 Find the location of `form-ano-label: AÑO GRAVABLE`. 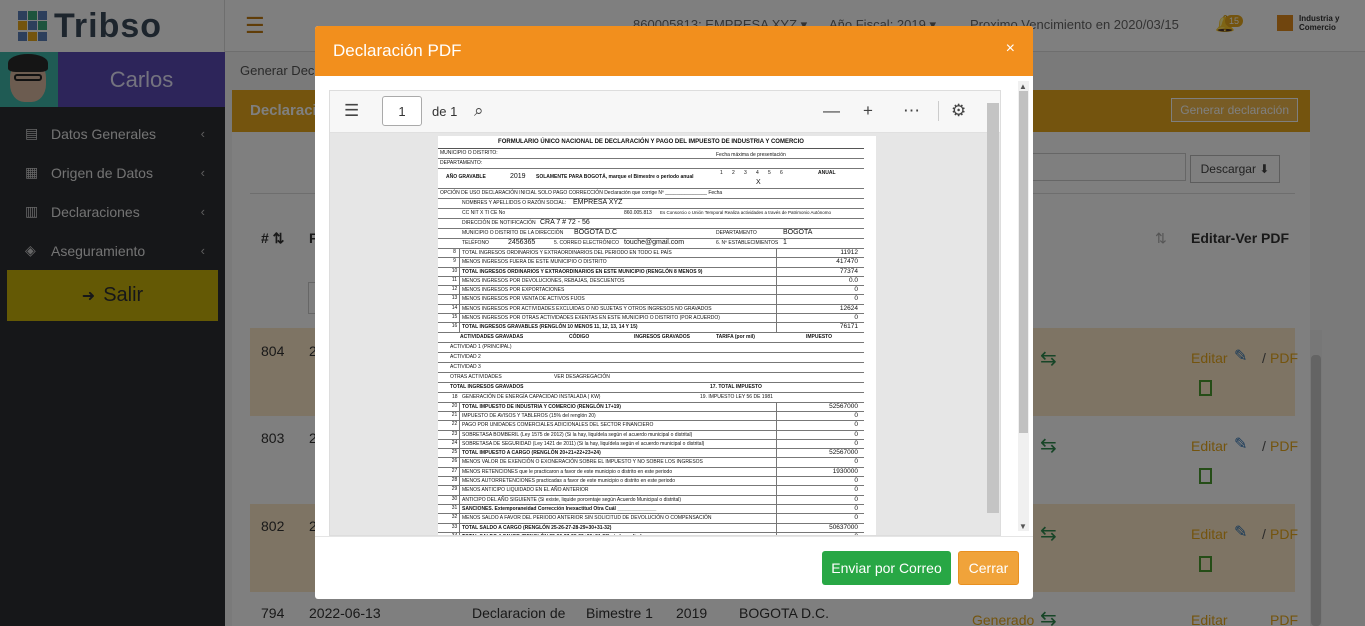

form-ano-label: AÑO GRAVABLE is located at coordinates (466, 177).